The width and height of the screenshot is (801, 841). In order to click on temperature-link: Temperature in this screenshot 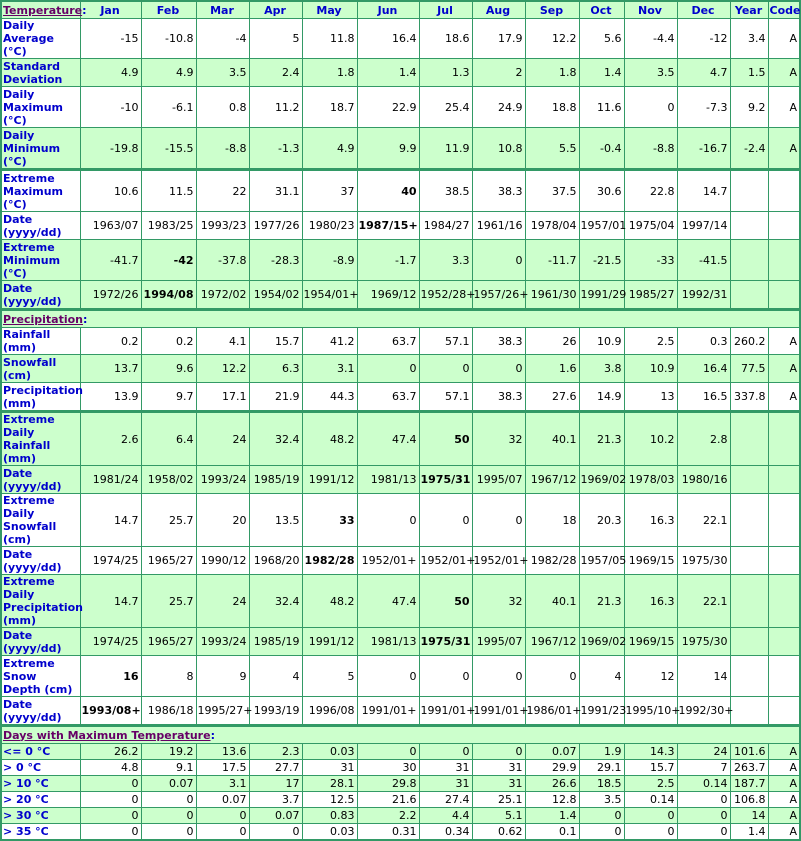, I will do `click(42, 10)`.